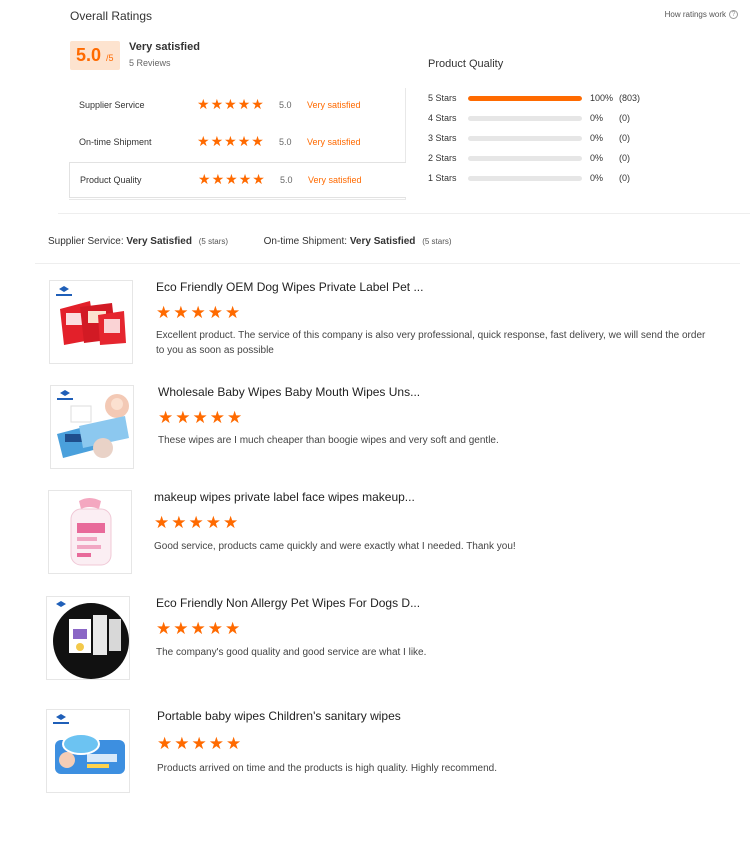 The image size is (750, 850). I want to click on category-name: Product Quality, so click(111, 180).